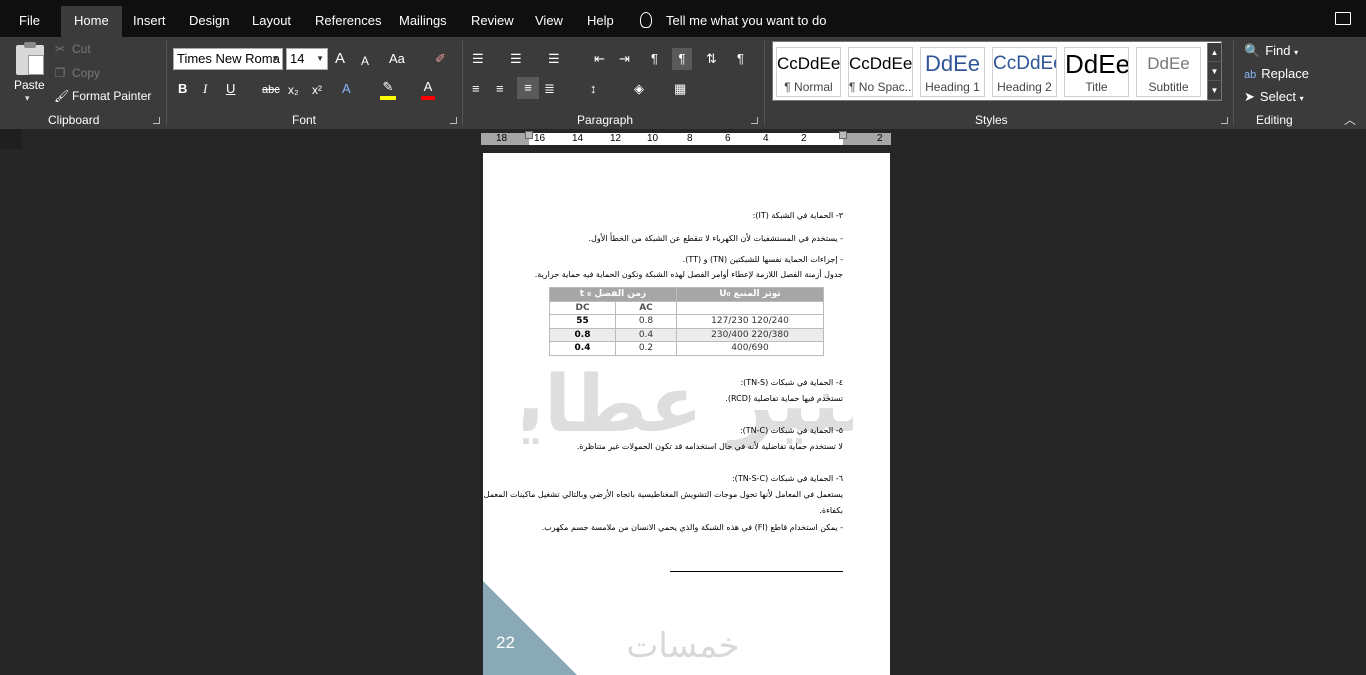  What do you see at coordinates (230, 89) in the screenshot?
I see `underline-button: U` at bounding box center [230, 89].